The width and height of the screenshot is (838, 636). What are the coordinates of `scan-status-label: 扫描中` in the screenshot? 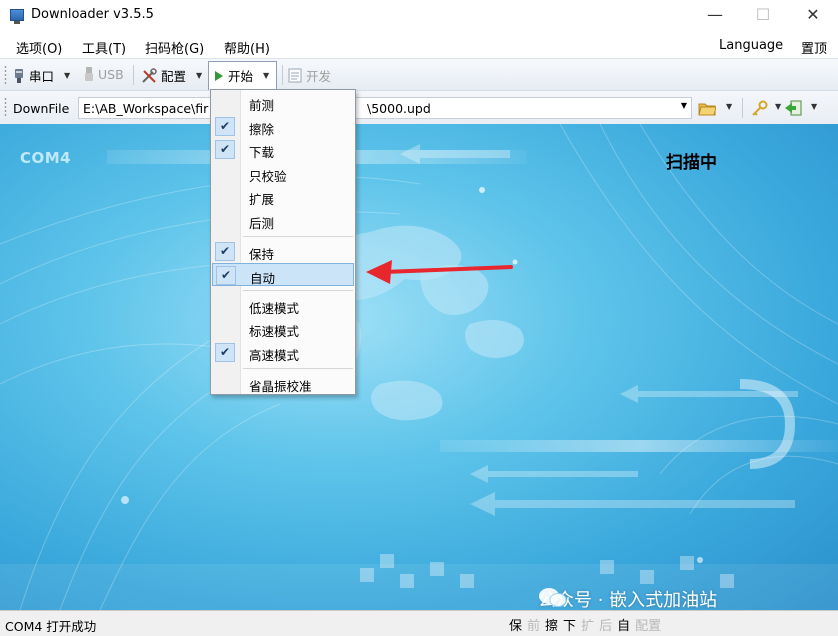 It's located at (691, 163).